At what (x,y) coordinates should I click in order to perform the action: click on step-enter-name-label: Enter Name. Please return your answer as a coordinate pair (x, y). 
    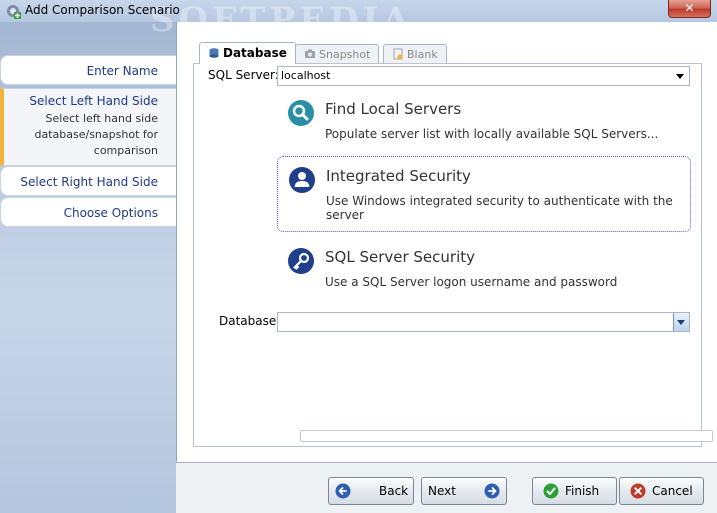
    Looking at the image, I should click on (122, 71).